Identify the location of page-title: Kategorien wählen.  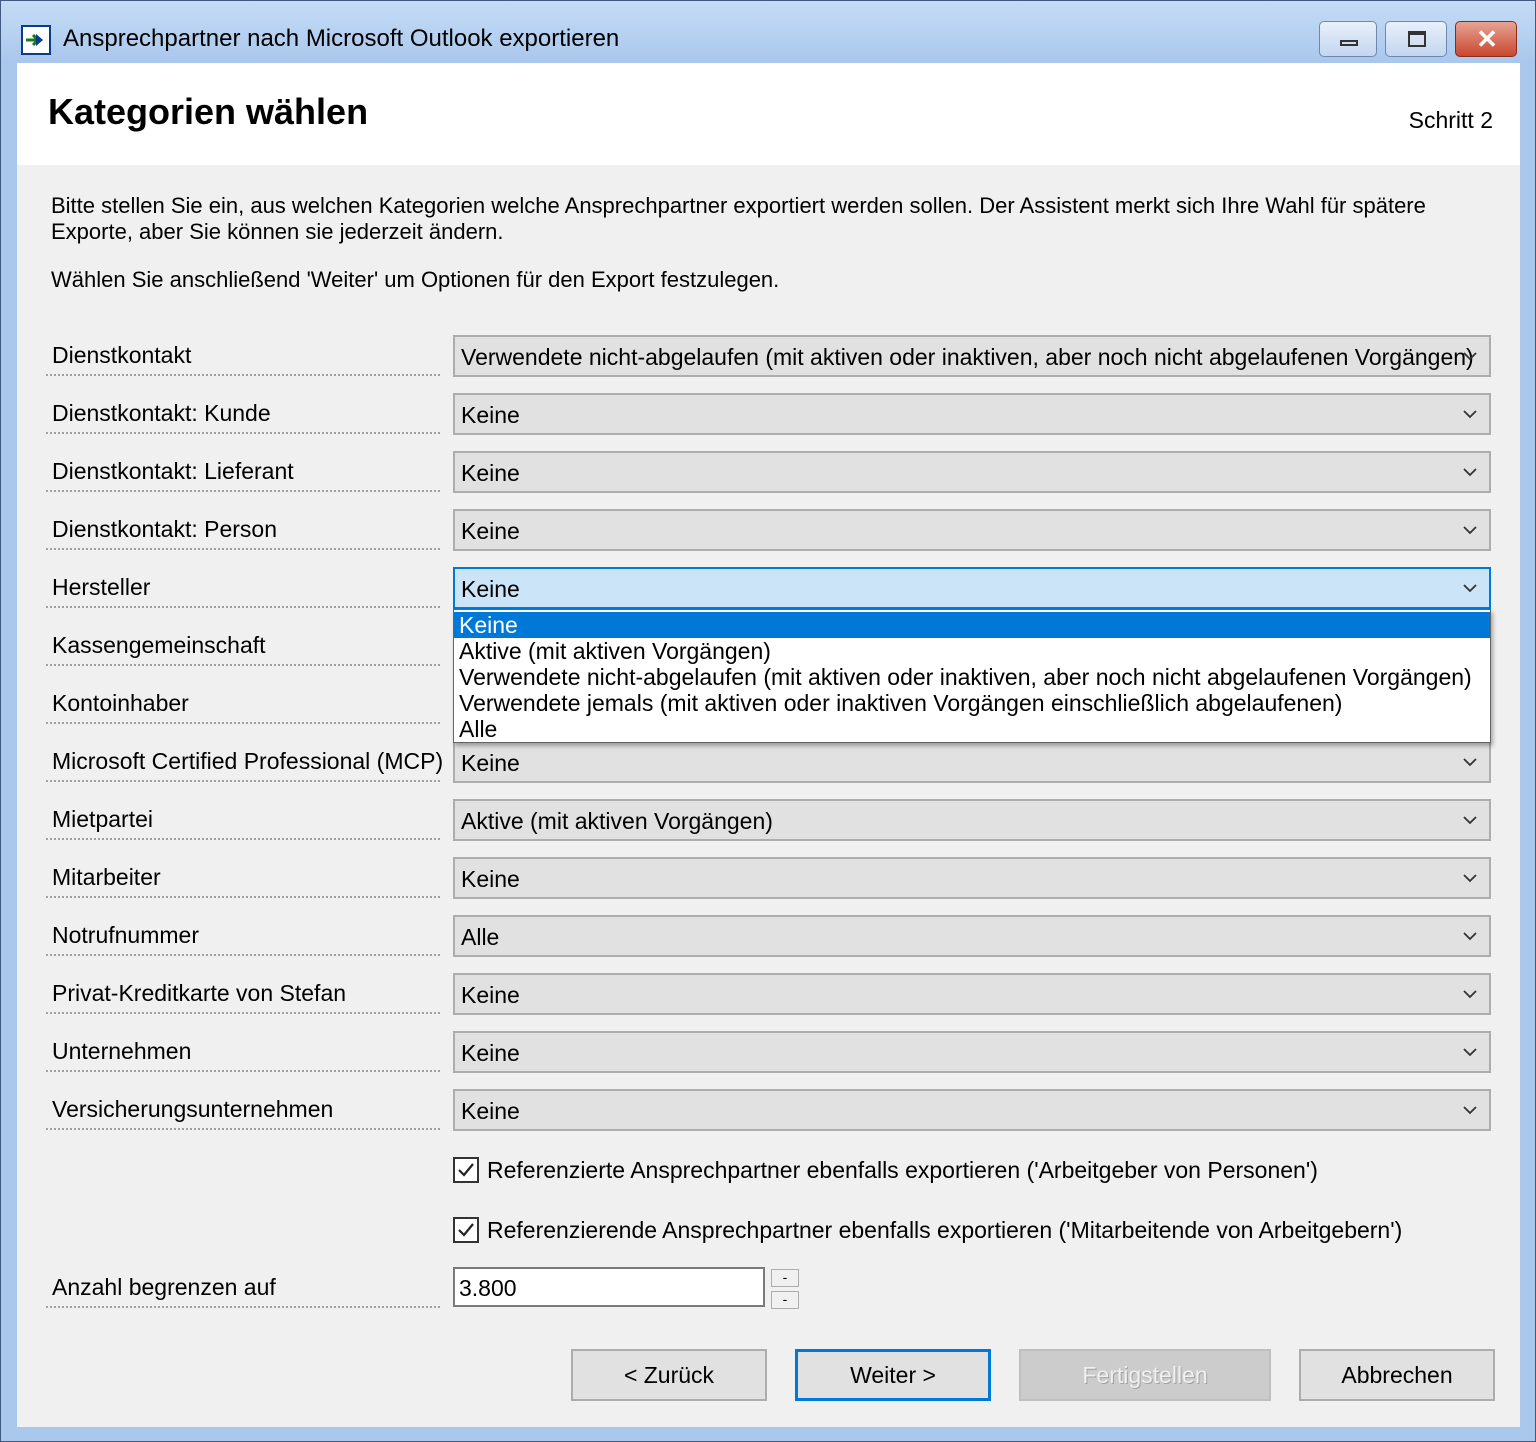
(208, 111).